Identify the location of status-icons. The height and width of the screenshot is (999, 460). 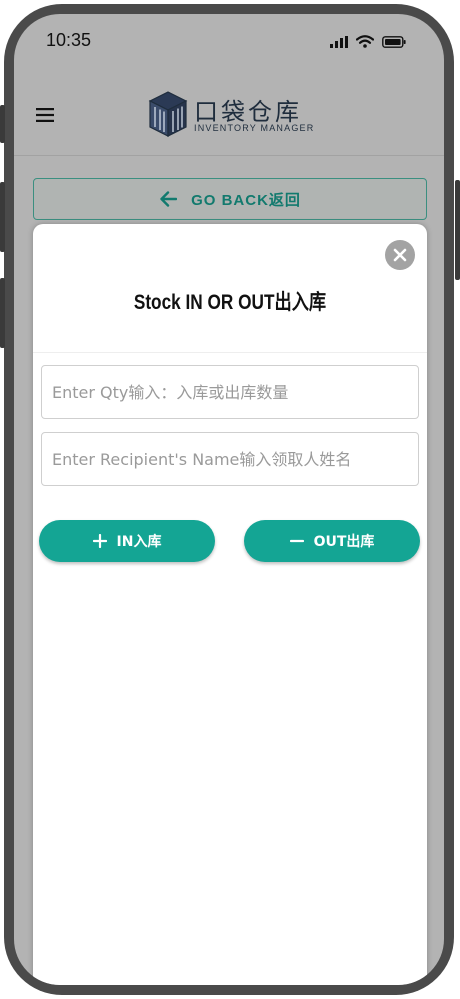
(368, 41).